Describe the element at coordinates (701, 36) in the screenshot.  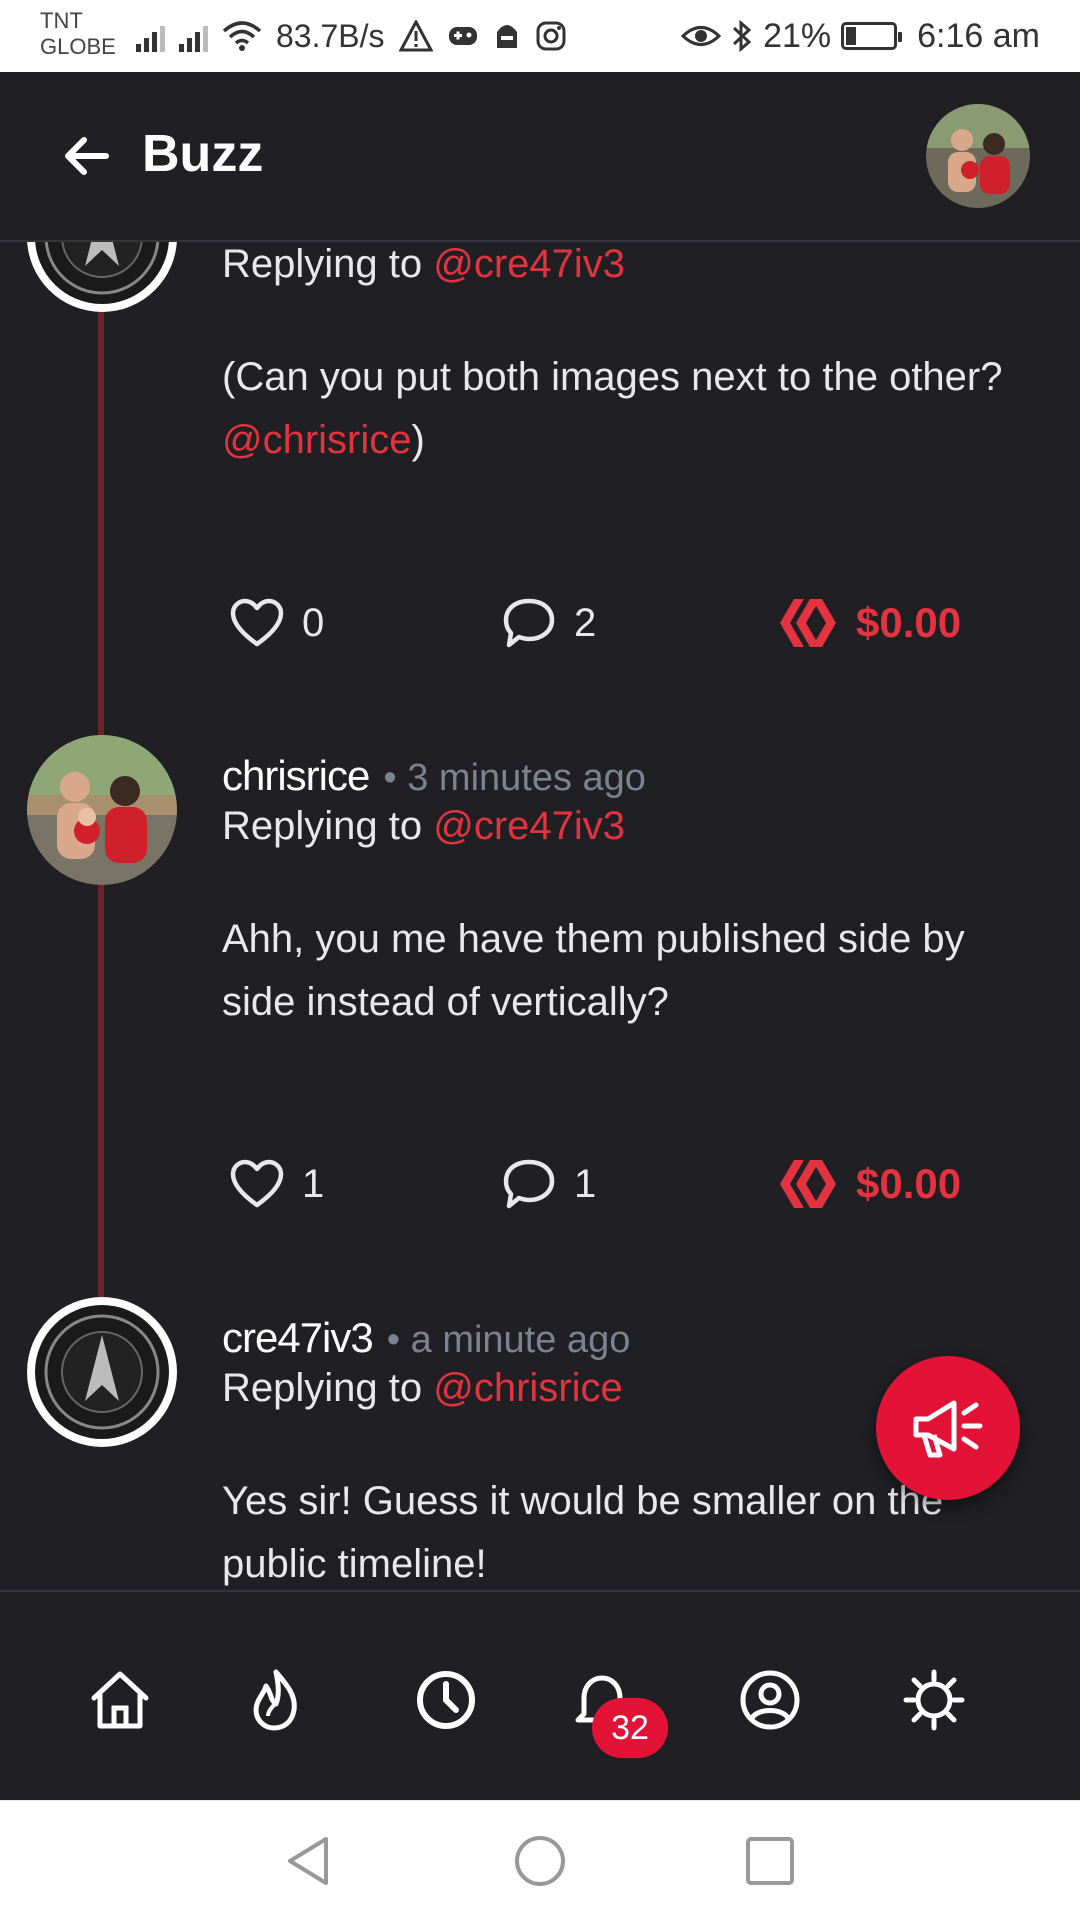
I see `eye-icon` at that location.